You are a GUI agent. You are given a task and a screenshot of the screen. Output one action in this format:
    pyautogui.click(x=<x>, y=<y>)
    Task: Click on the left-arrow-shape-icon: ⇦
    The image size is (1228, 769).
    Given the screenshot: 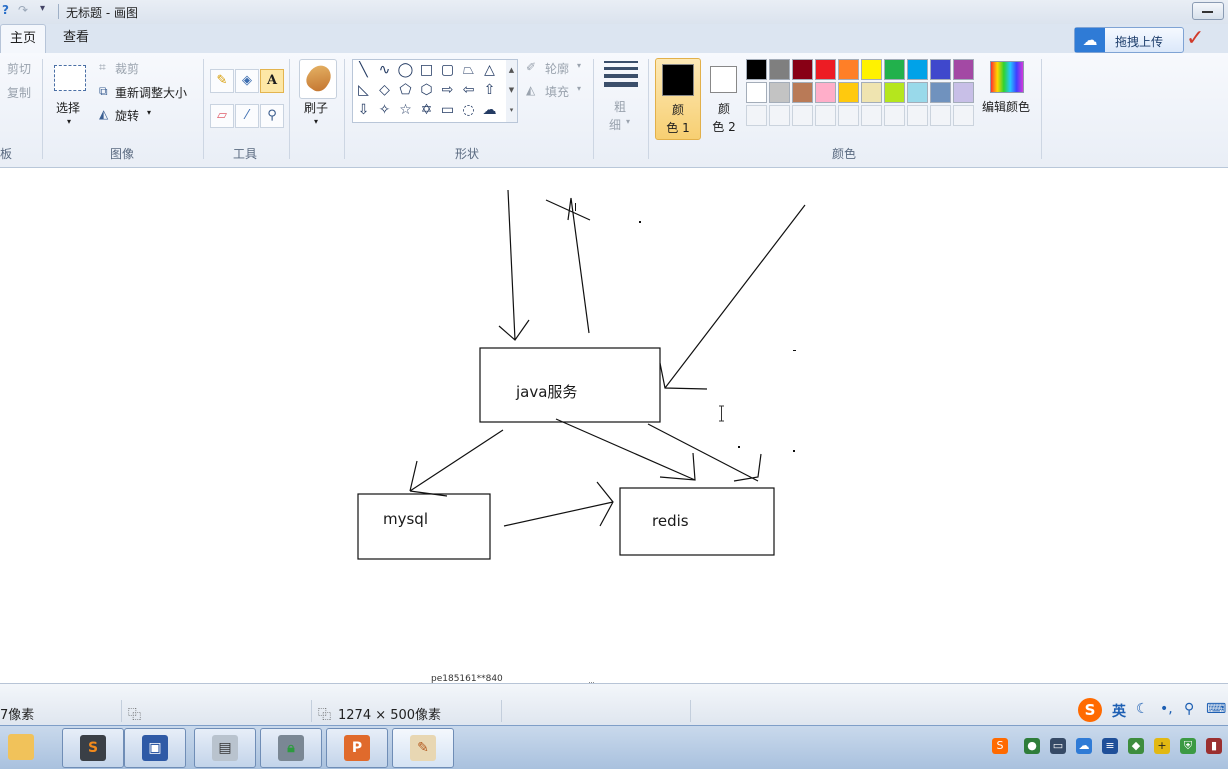 What is the action you would take?
    pyautogui.click(x=468, y=90)
    